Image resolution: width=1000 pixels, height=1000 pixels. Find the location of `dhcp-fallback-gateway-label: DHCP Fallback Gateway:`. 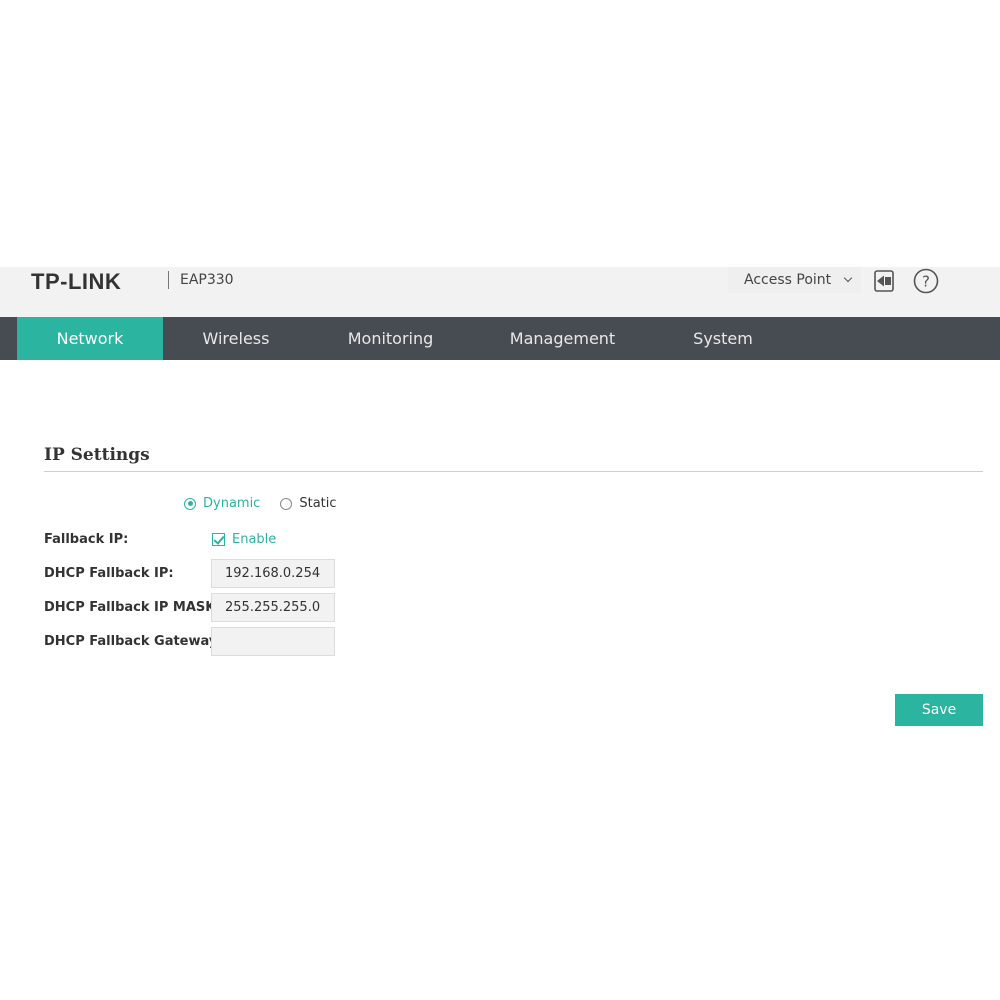

dhcp-fallback-gateway-label: DHCP Fallback Gateway: is located at coordinates (133, 641).